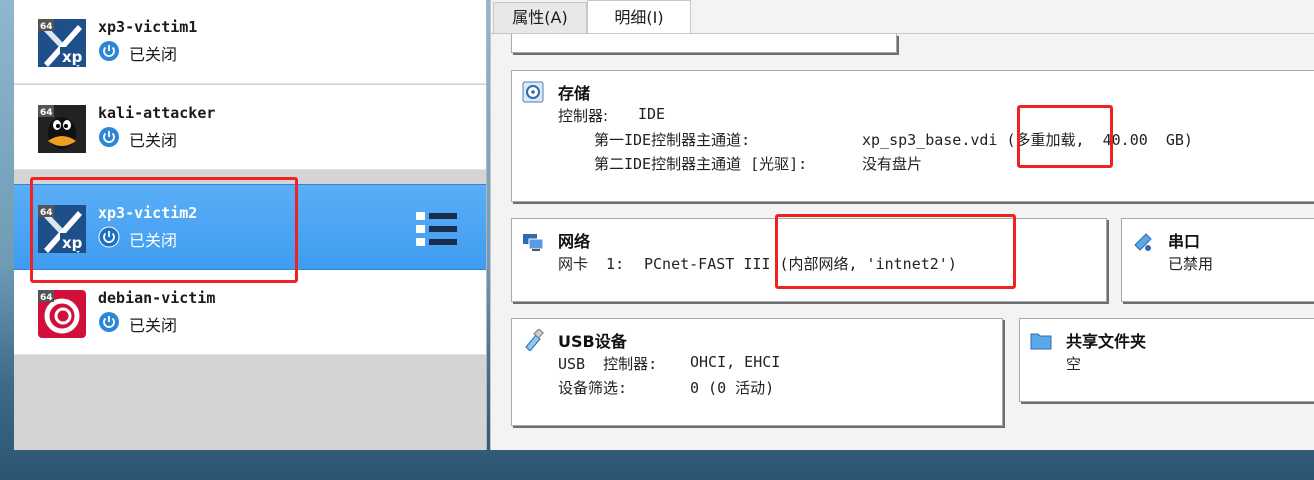  I want to click on vm-item-xp3-victim1: 64 xp xp3-victim1 已关闭, so click(250, 42).